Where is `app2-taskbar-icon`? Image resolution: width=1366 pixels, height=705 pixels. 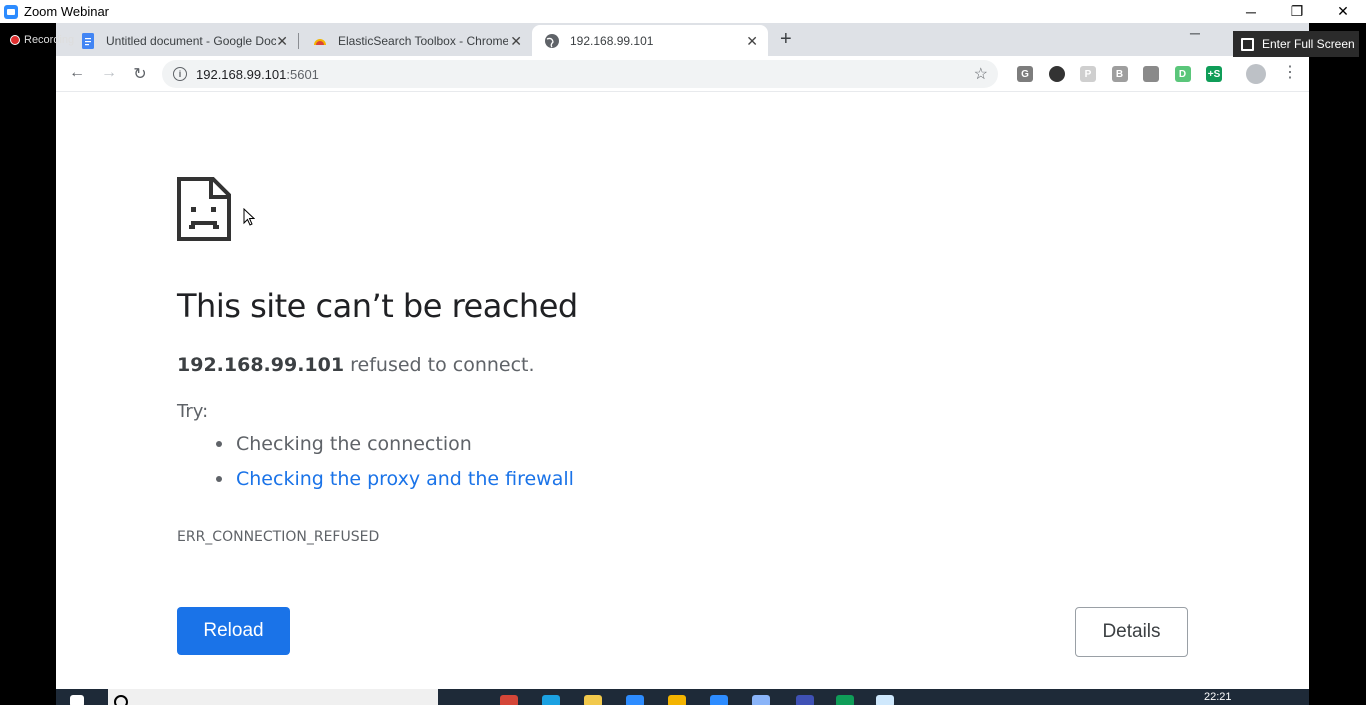
app2-taskbar-icon is located at coordinates (805, 700).